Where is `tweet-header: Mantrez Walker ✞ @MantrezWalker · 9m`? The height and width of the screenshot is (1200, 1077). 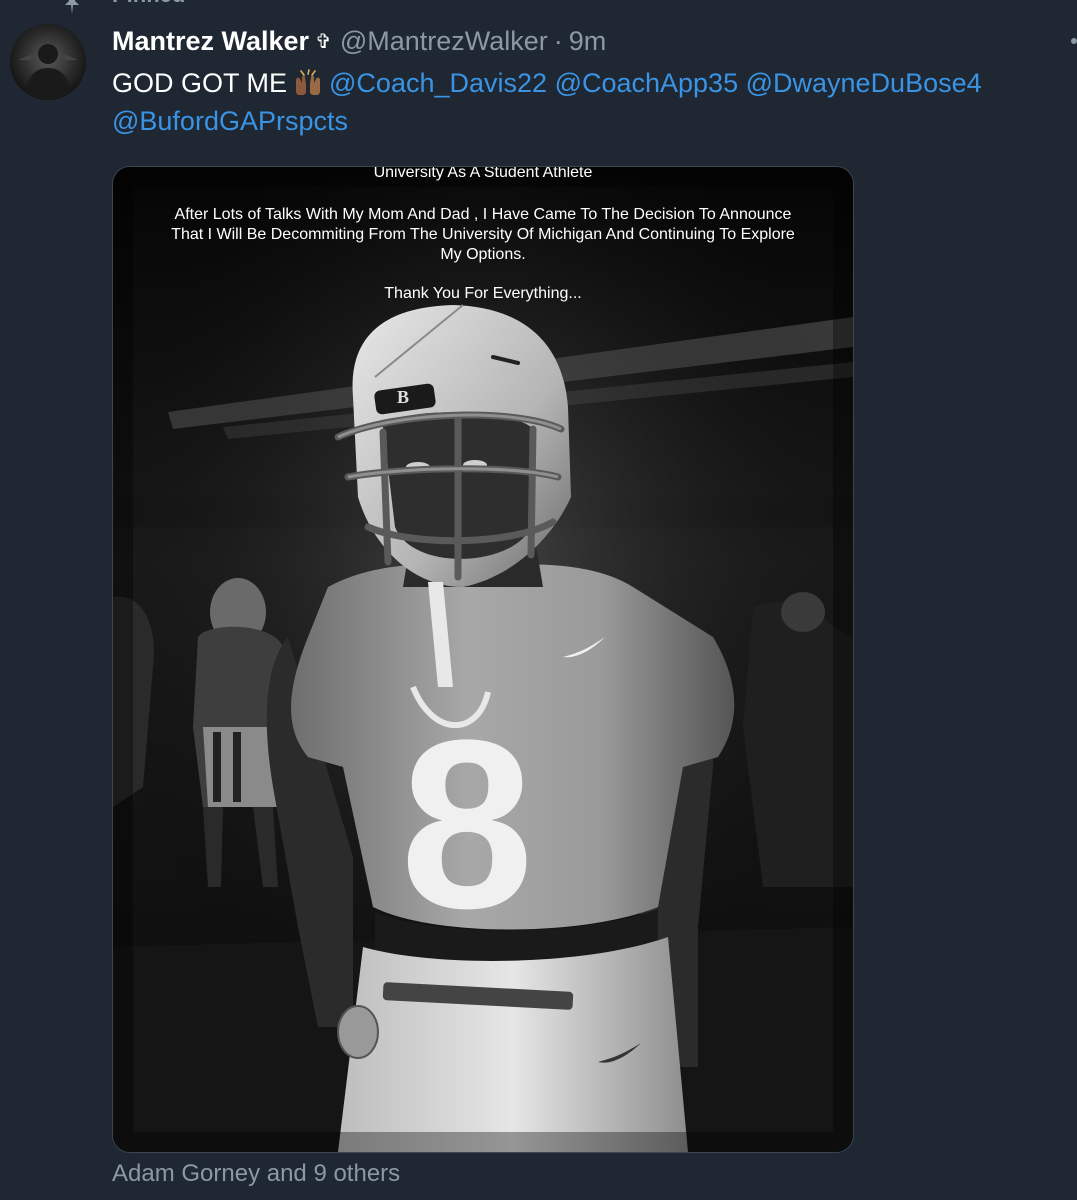
tweet-header: Mantrez Walker ✞ @MantrezWalker · 9m is located at coordinates (359, 41).